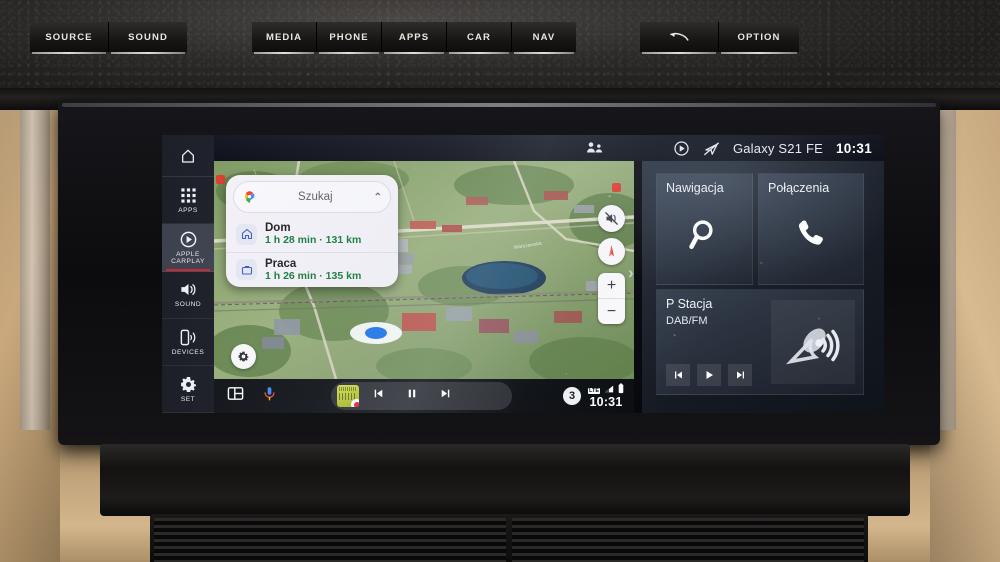  I want to click on battery-icon, so click(621, 388).